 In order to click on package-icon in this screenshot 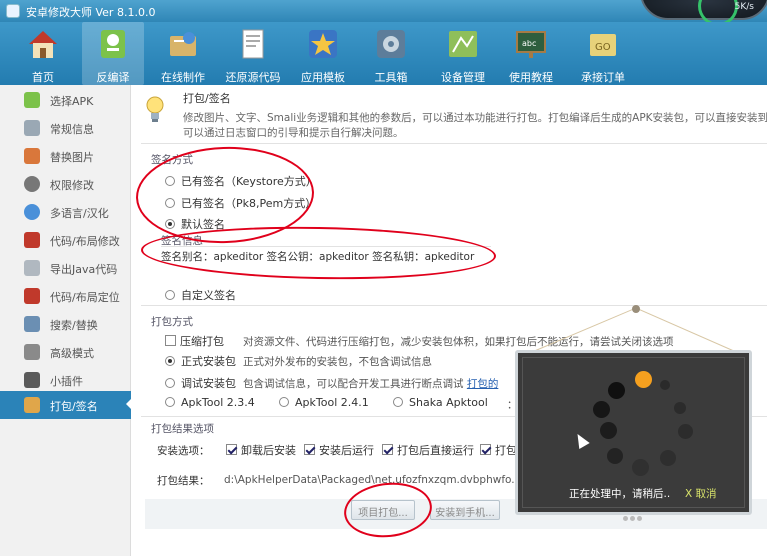, I will do `click(32, 405)`.